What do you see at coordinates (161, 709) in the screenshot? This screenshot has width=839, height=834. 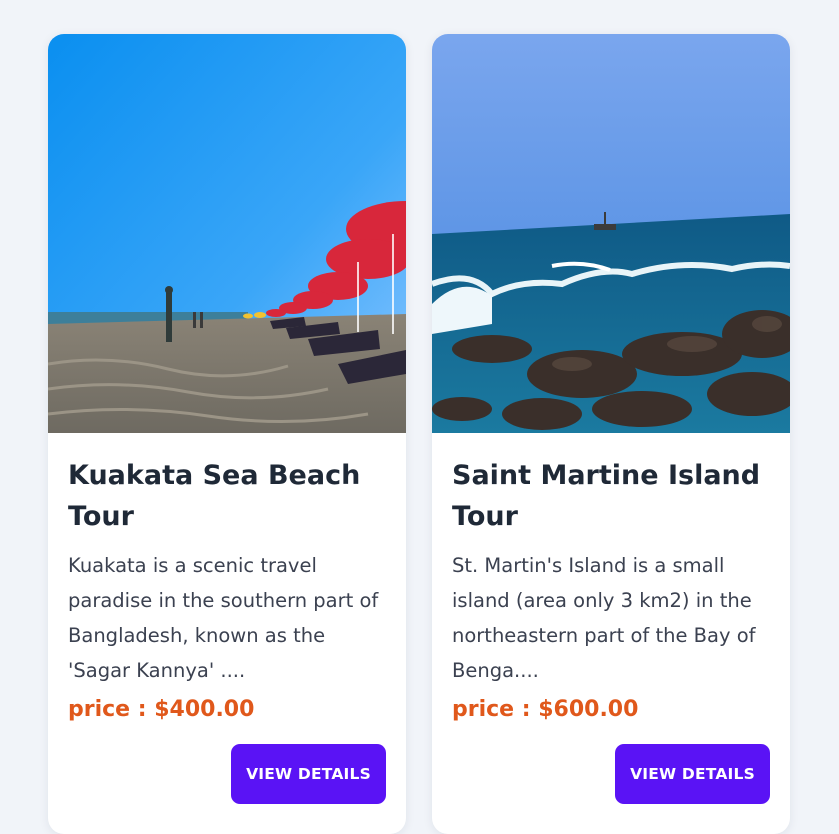 I see `tour-price: price : $400.00` at bounding box center [161, 709].